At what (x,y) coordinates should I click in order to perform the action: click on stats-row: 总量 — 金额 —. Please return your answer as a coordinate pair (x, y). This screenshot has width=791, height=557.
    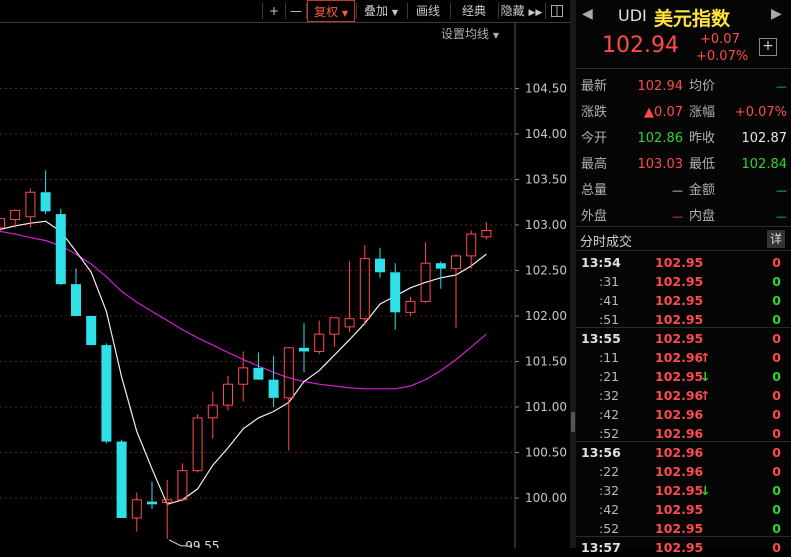
    Looking at the image, I should click on (683, 191).